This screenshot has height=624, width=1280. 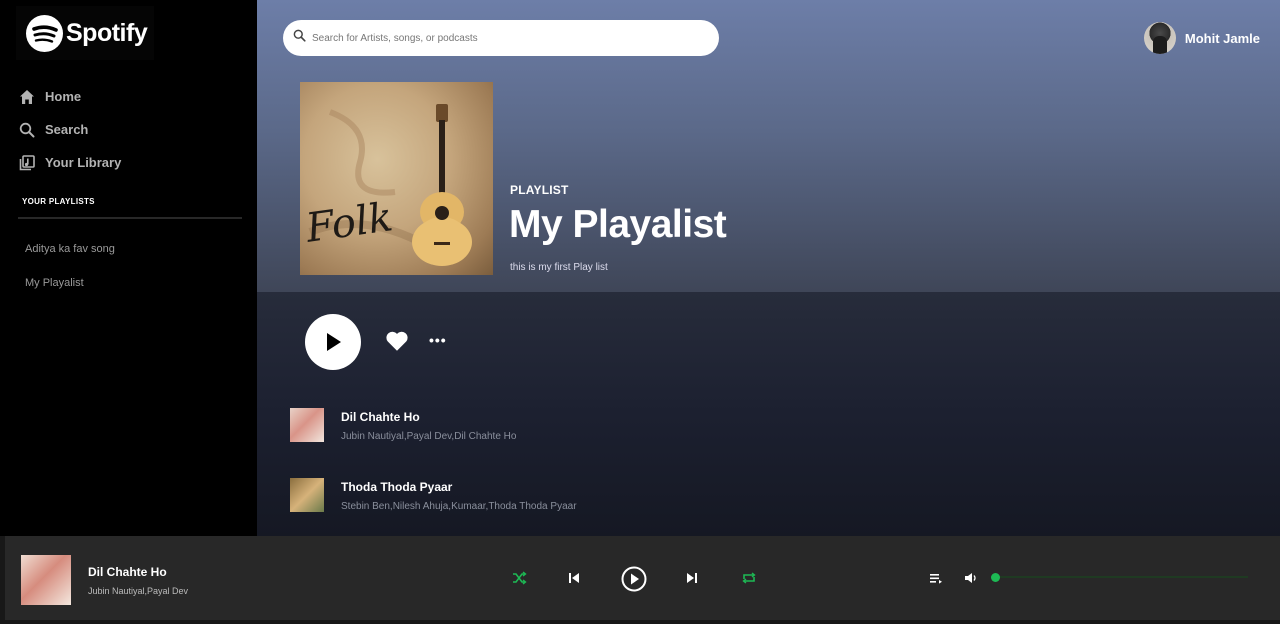 What do you see at coordinates (396, 178) in the screenshot?
I see `playlist-cover-image: Folk` at bounding box center [396, 178].